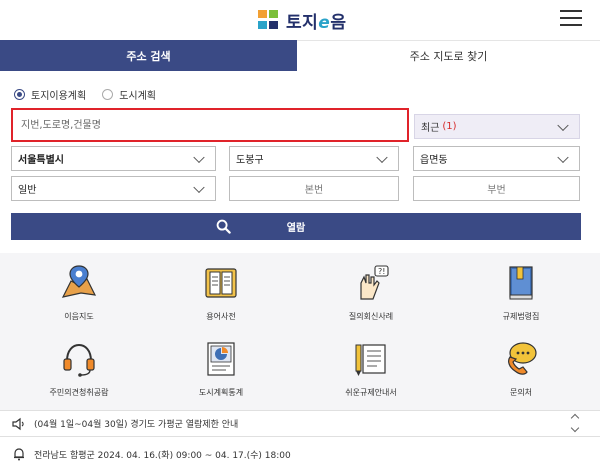 This screenshot has height=471, width=600. What do you see at coordinates (316, 22) in the screenshot?
I see `logo-text: 토지e음` at bounding box center [316, 22].